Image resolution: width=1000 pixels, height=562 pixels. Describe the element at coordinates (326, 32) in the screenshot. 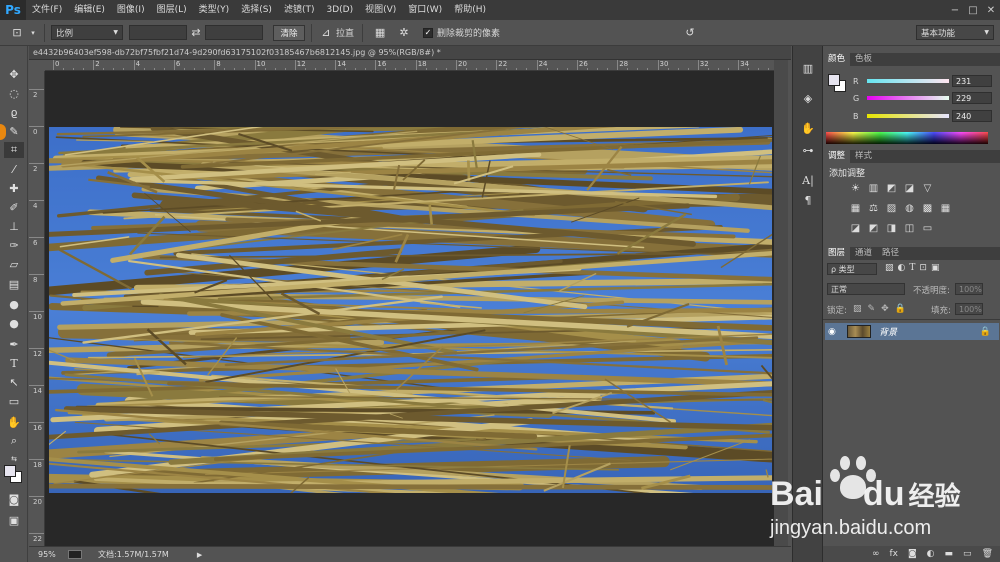

I see `straighten-icon: ⊿` at that location.